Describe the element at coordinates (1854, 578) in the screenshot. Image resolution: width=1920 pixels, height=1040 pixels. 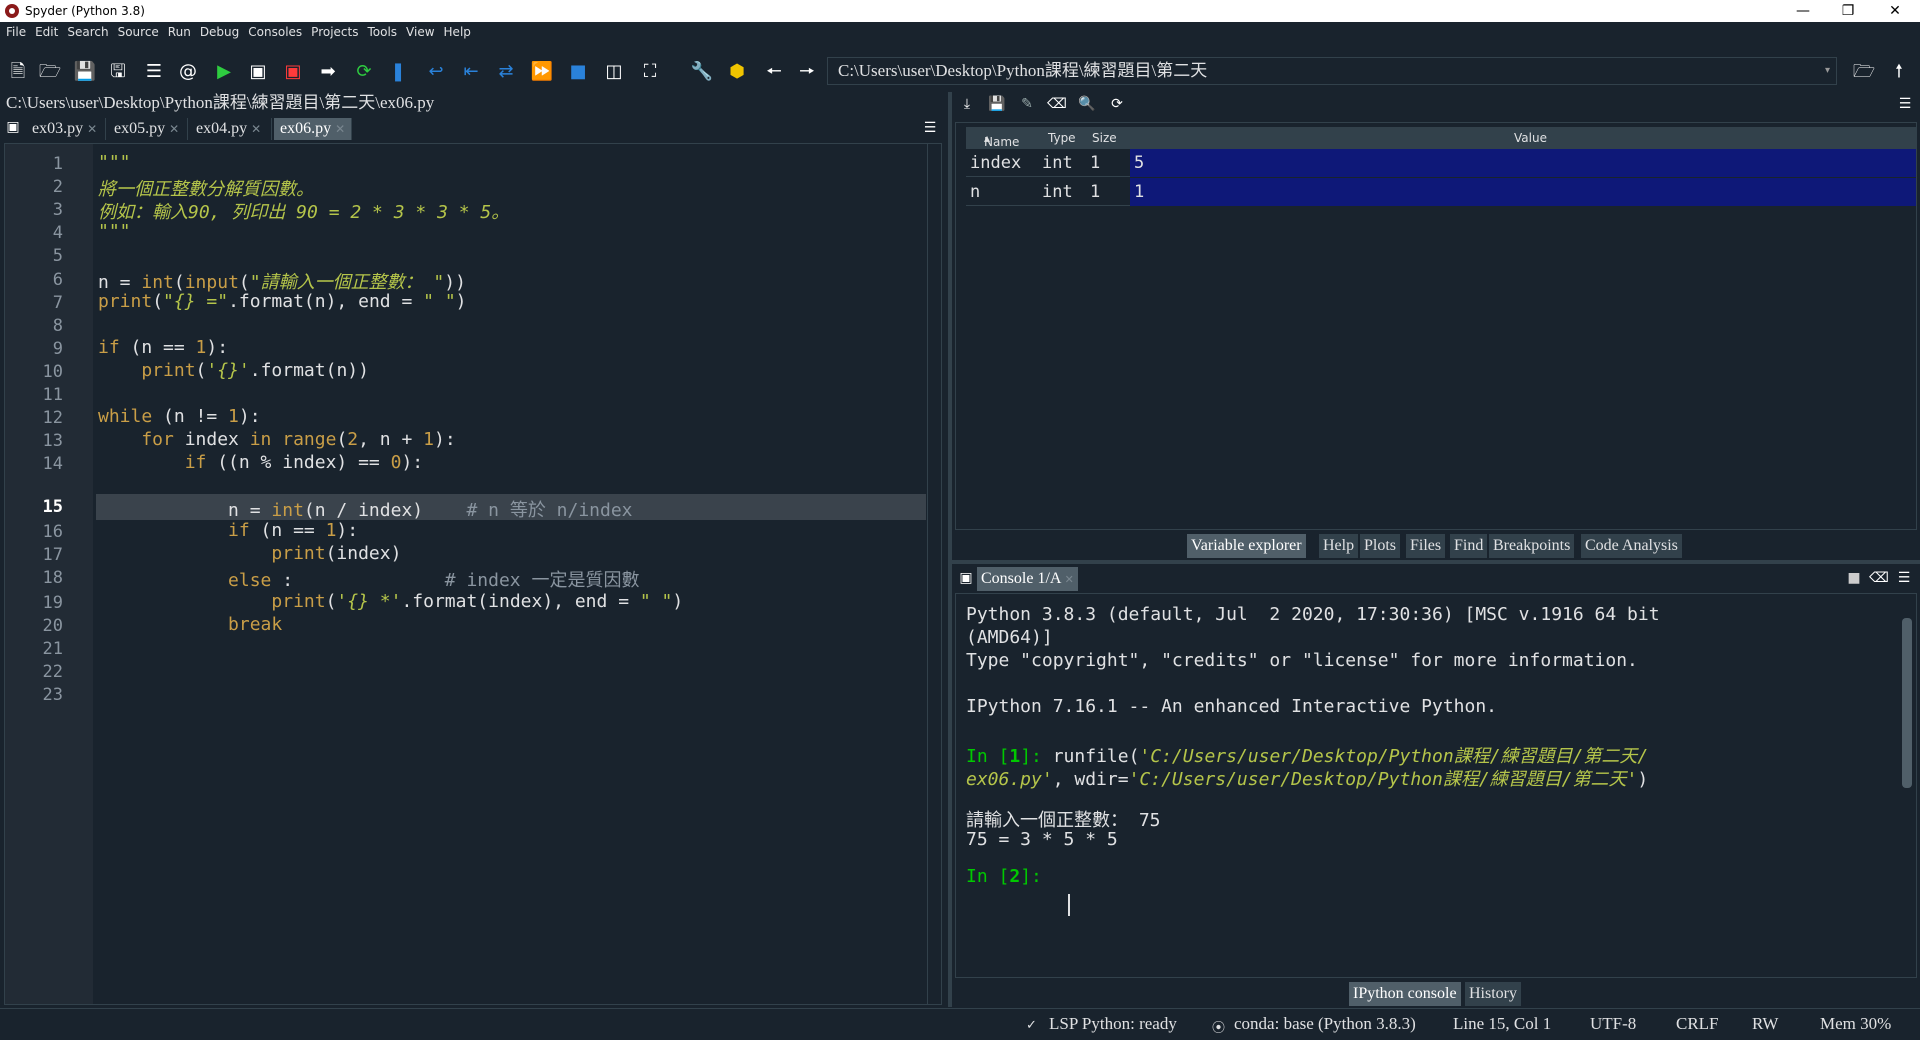
I see `stop-kernel-icon: ■` at that location.